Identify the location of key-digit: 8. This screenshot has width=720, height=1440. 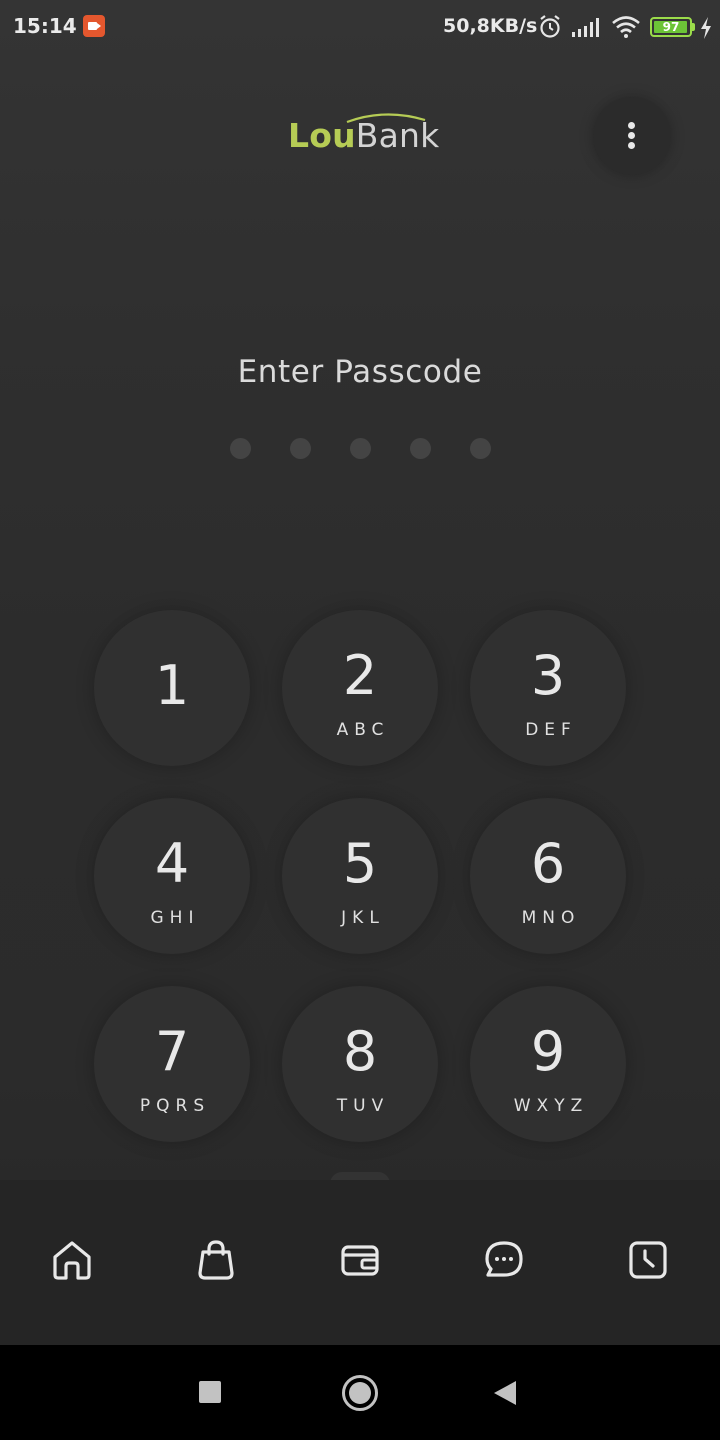
(360, 1051).